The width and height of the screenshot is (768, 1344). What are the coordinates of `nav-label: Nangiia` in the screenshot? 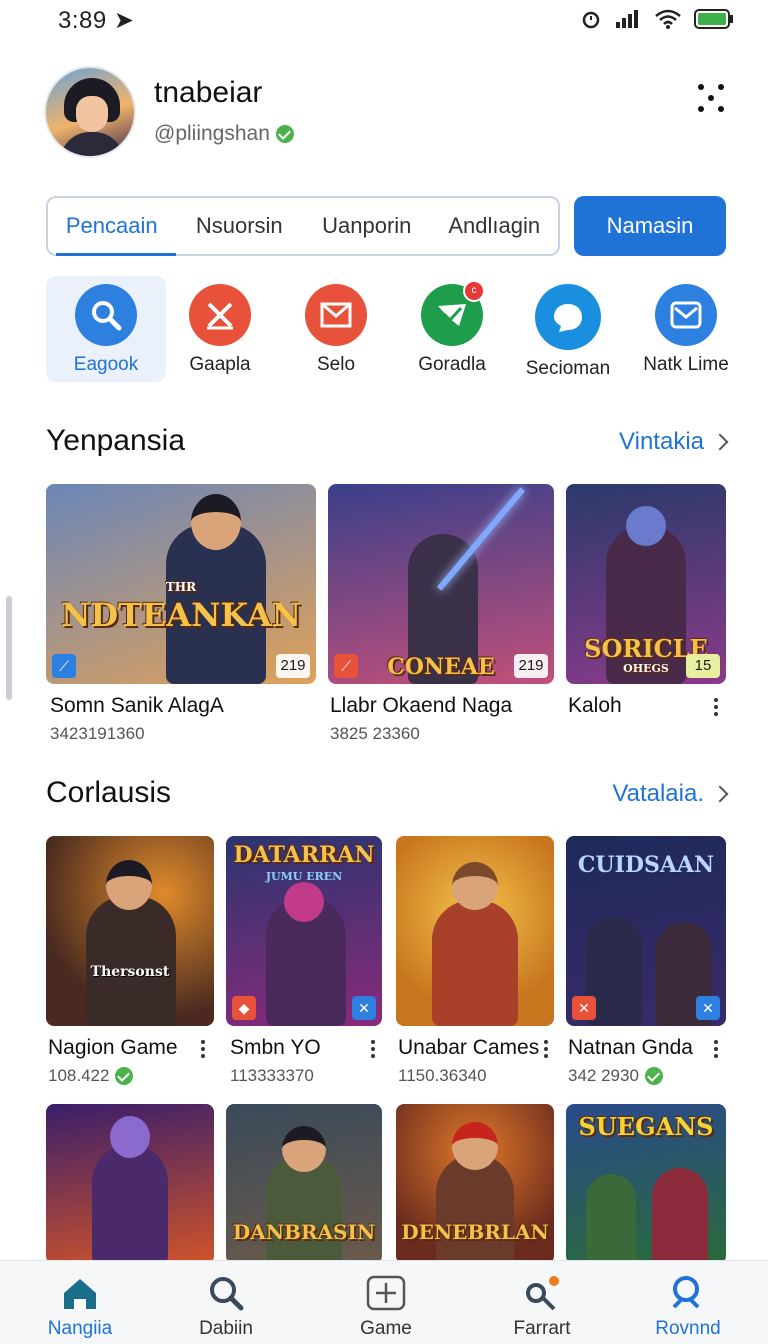 It's located at (80, 1328).